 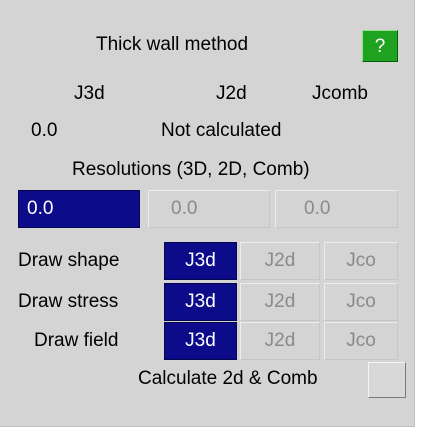 What do you see at coordinates (280, 261) in the screenshot?
I see `draw-shape-j2d-option: J2d` at bounding box center [280, 261].